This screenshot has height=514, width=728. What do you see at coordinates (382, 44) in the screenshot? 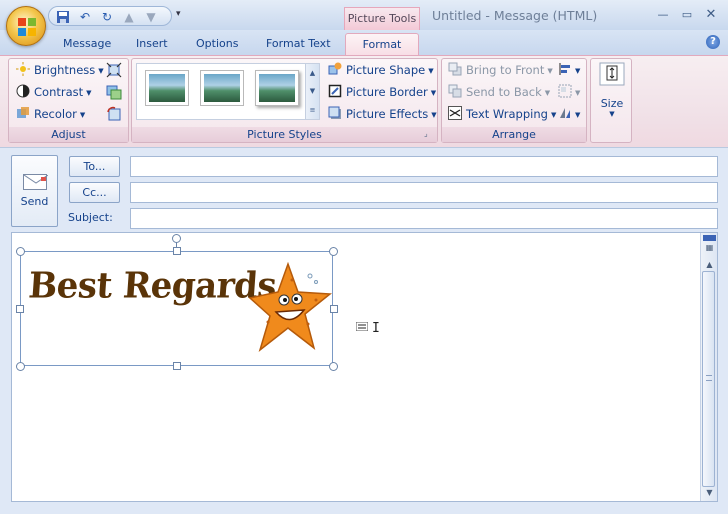
I see `tab-format: Format` at bounding box center [382, 44].